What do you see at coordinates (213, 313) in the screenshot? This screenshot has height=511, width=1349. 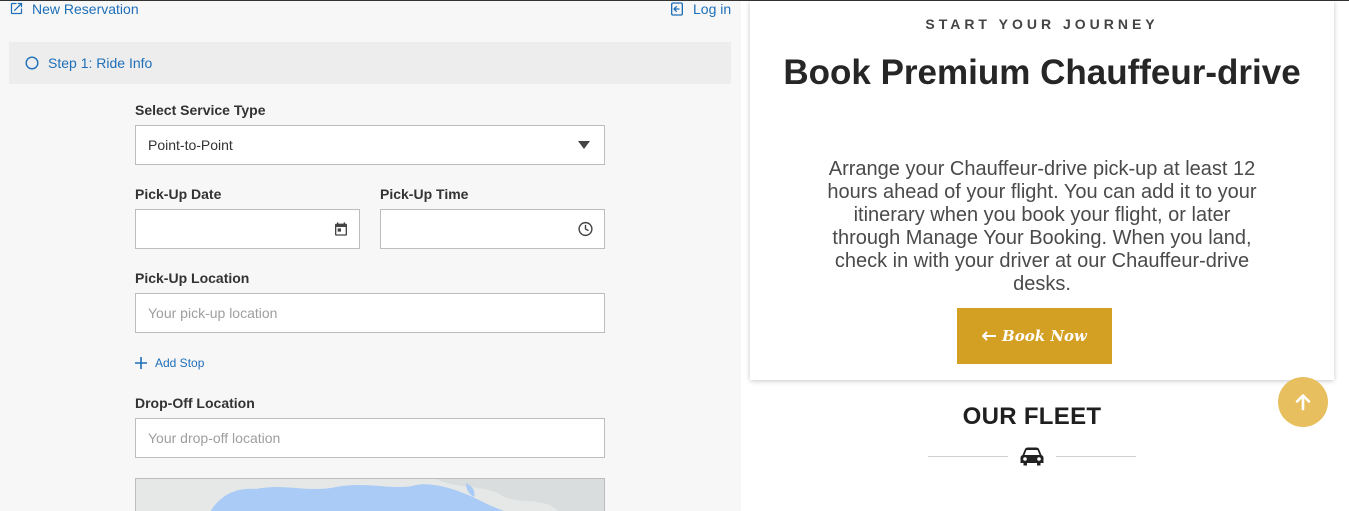 I see `pickup-location-placeholder: Your pick-up location` at bounding box center [213, 313].